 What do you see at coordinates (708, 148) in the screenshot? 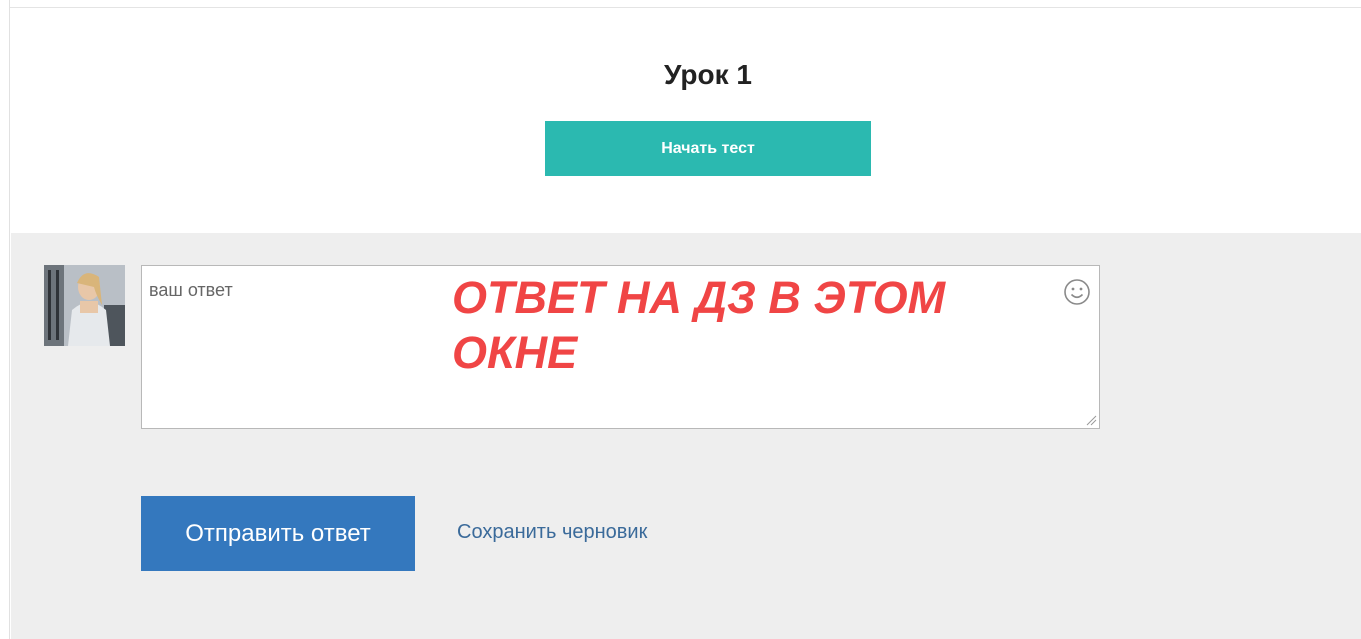
I see `start-test-button: Начать тест` at bounding box center [708, 148].